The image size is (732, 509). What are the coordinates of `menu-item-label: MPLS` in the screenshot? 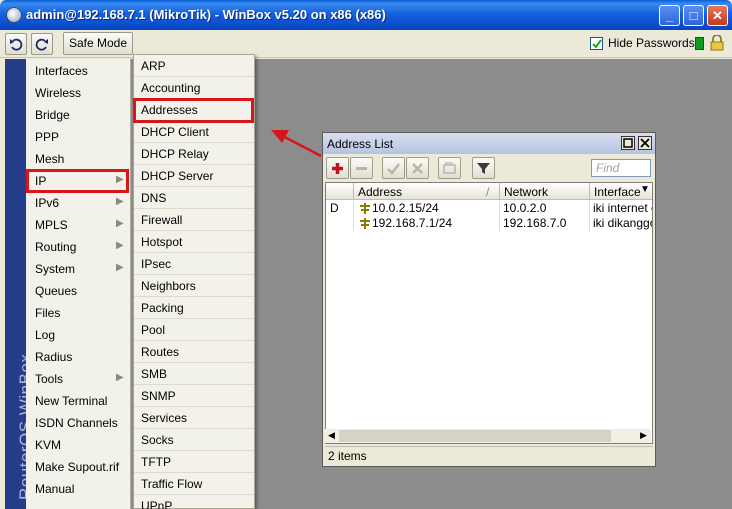 It's located at (51, 225).